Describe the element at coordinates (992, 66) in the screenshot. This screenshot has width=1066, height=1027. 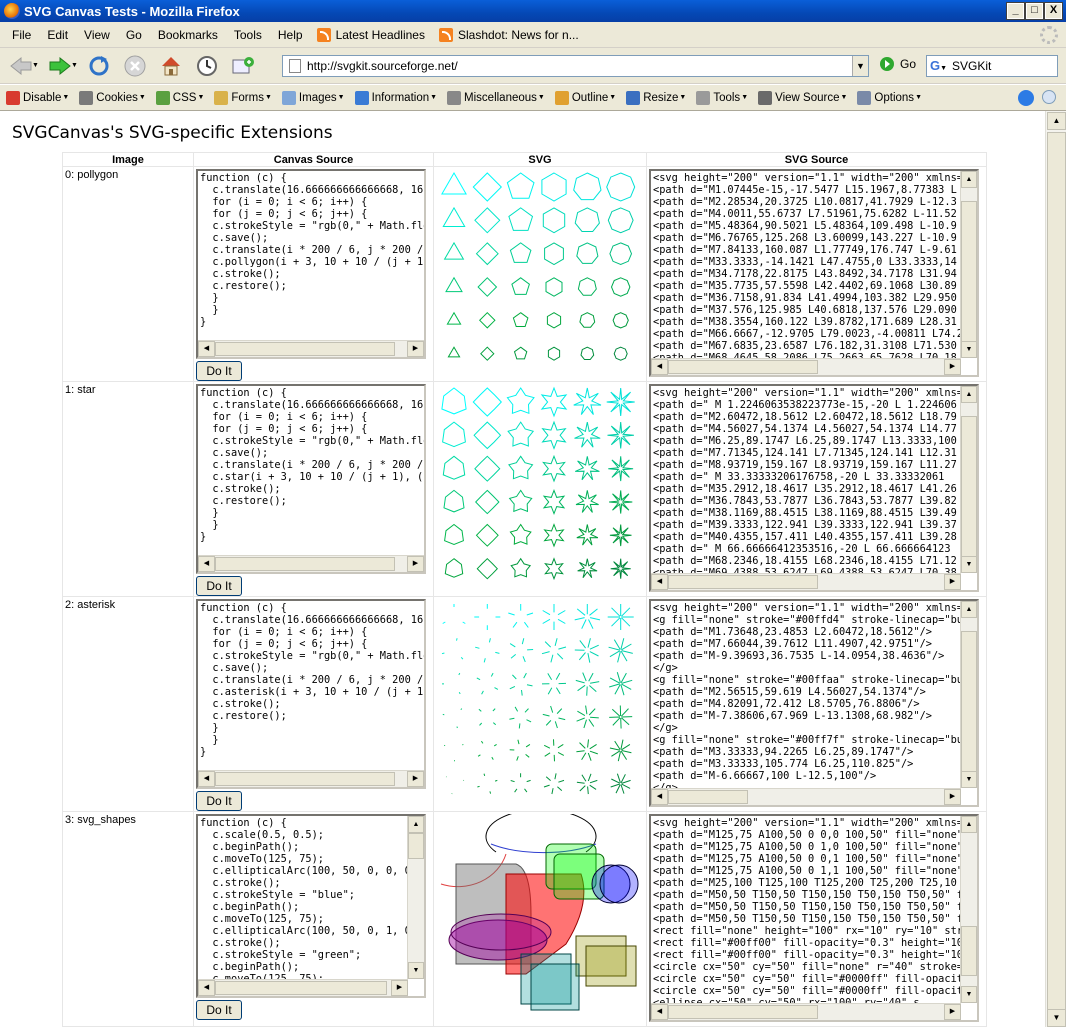
I see `search-box: G▼ SVGKit` at that location.